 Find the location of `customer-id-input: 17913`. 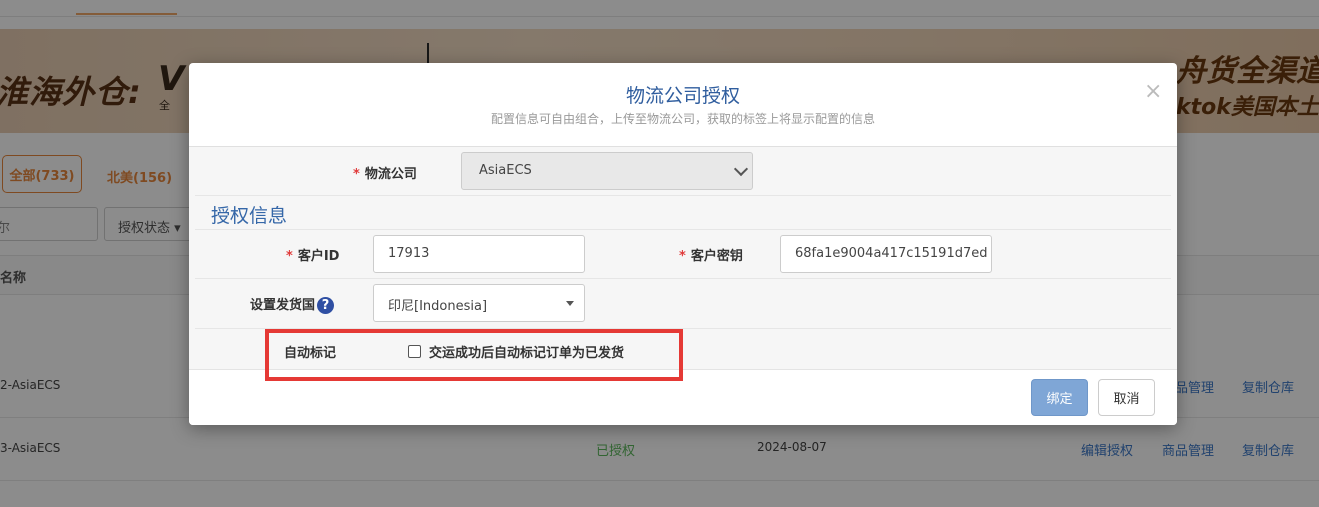

customer-id-input: 17913 is located at coordinates (479, 254).